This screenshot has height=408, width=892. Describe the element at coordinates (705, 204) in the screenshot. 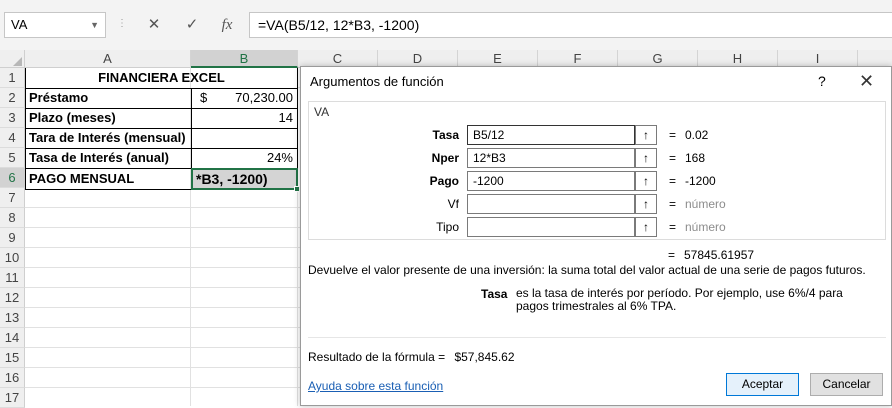

I see `arg-result-vf: número` at that location.